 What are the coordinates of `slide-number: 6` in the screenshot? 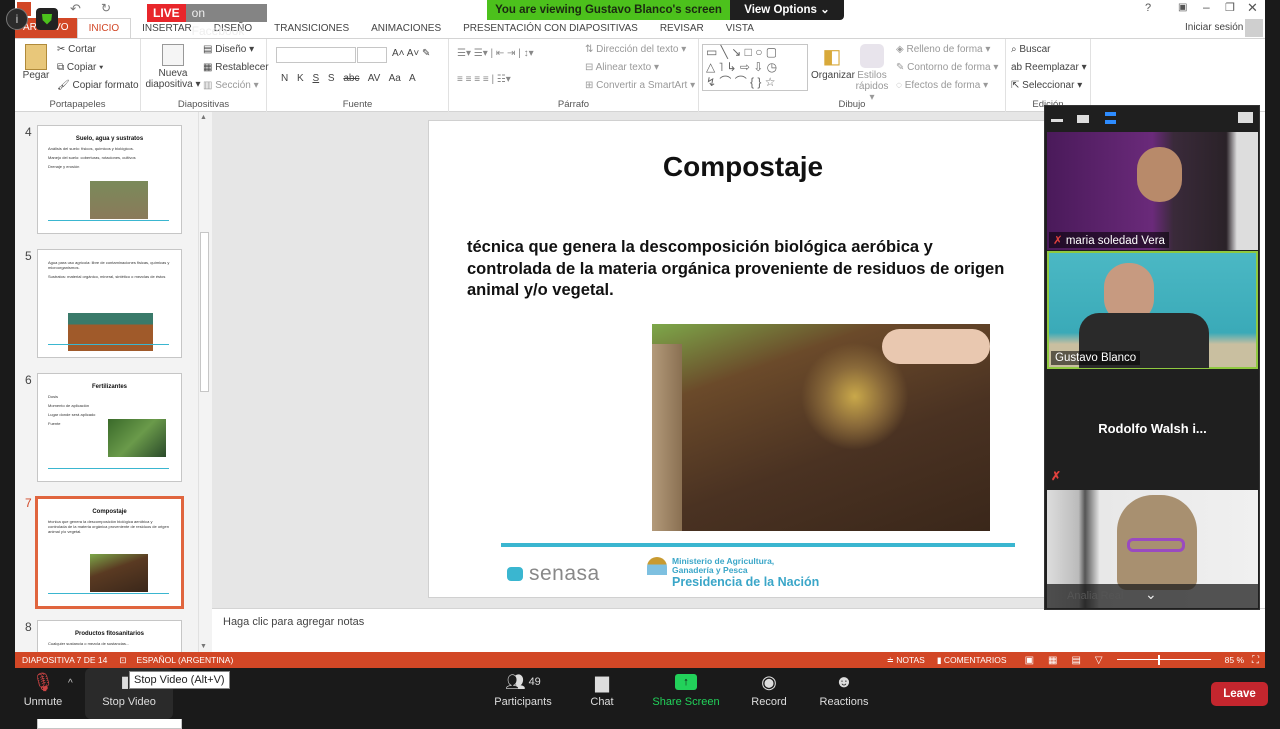 It's located at (28, 380).